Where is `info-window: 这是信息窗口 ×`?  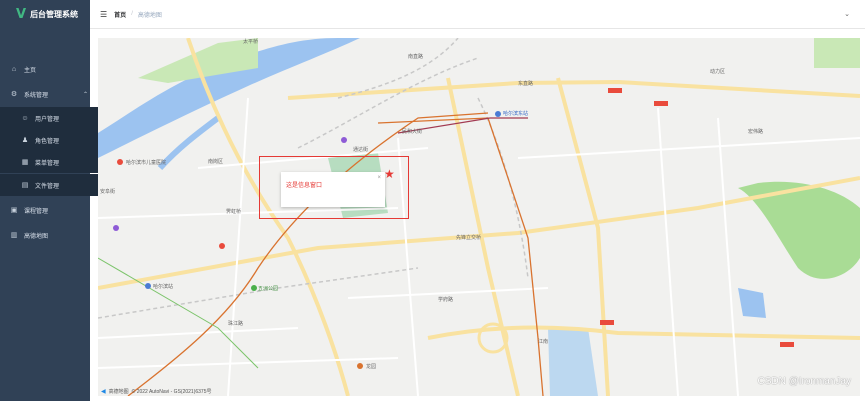
info-window: 这是信息窗口 × is located at coordinates (333, 189).